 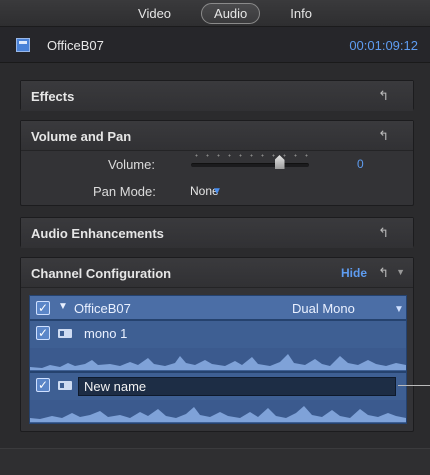 What do you see at coordinates (279, 162) in the screenshot?
I see `volume-slider-knob` at bounding box center [279, 162].